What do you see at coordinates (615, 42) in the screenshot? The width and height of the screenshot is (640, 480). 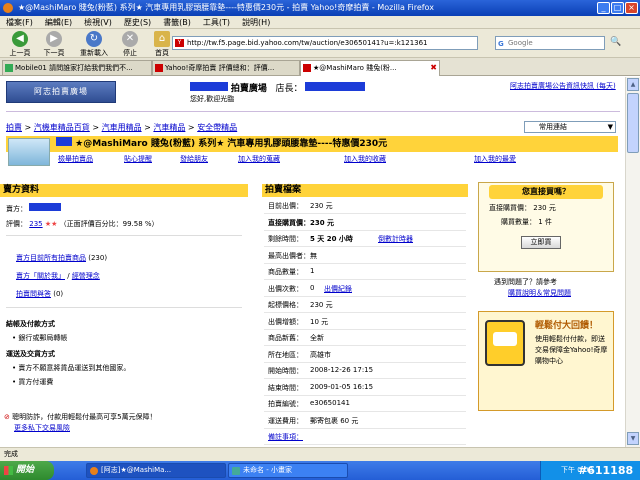 I see `search-go-icon: 🔍` at bounding box center [615, 42].